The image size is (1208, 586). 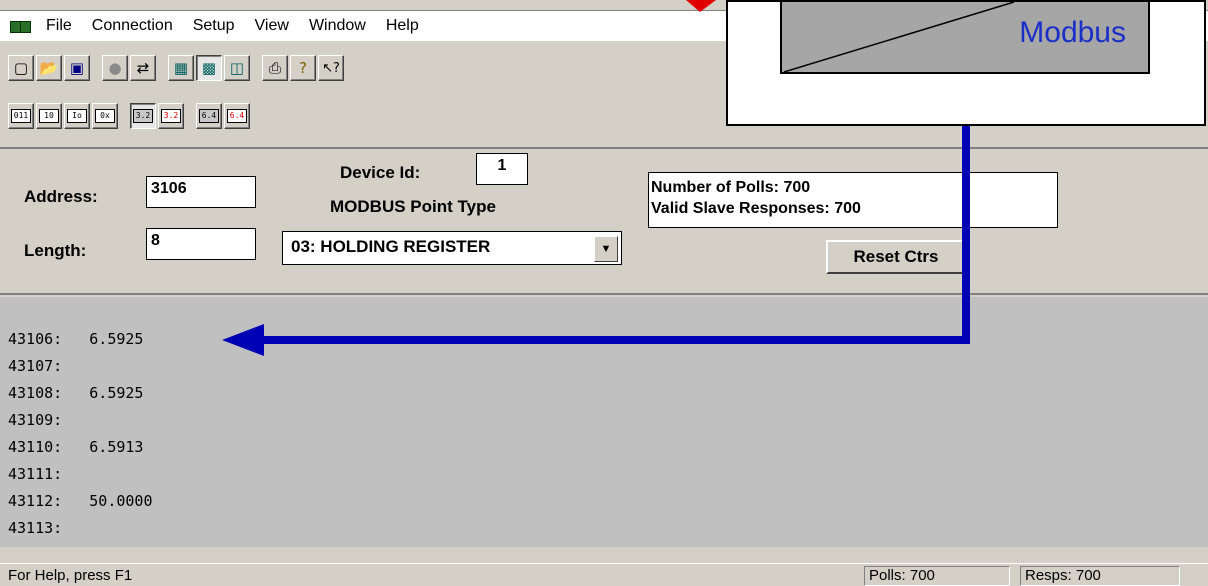 I want to click on binary-format-glyph: 011, so click(x=21, y=116).